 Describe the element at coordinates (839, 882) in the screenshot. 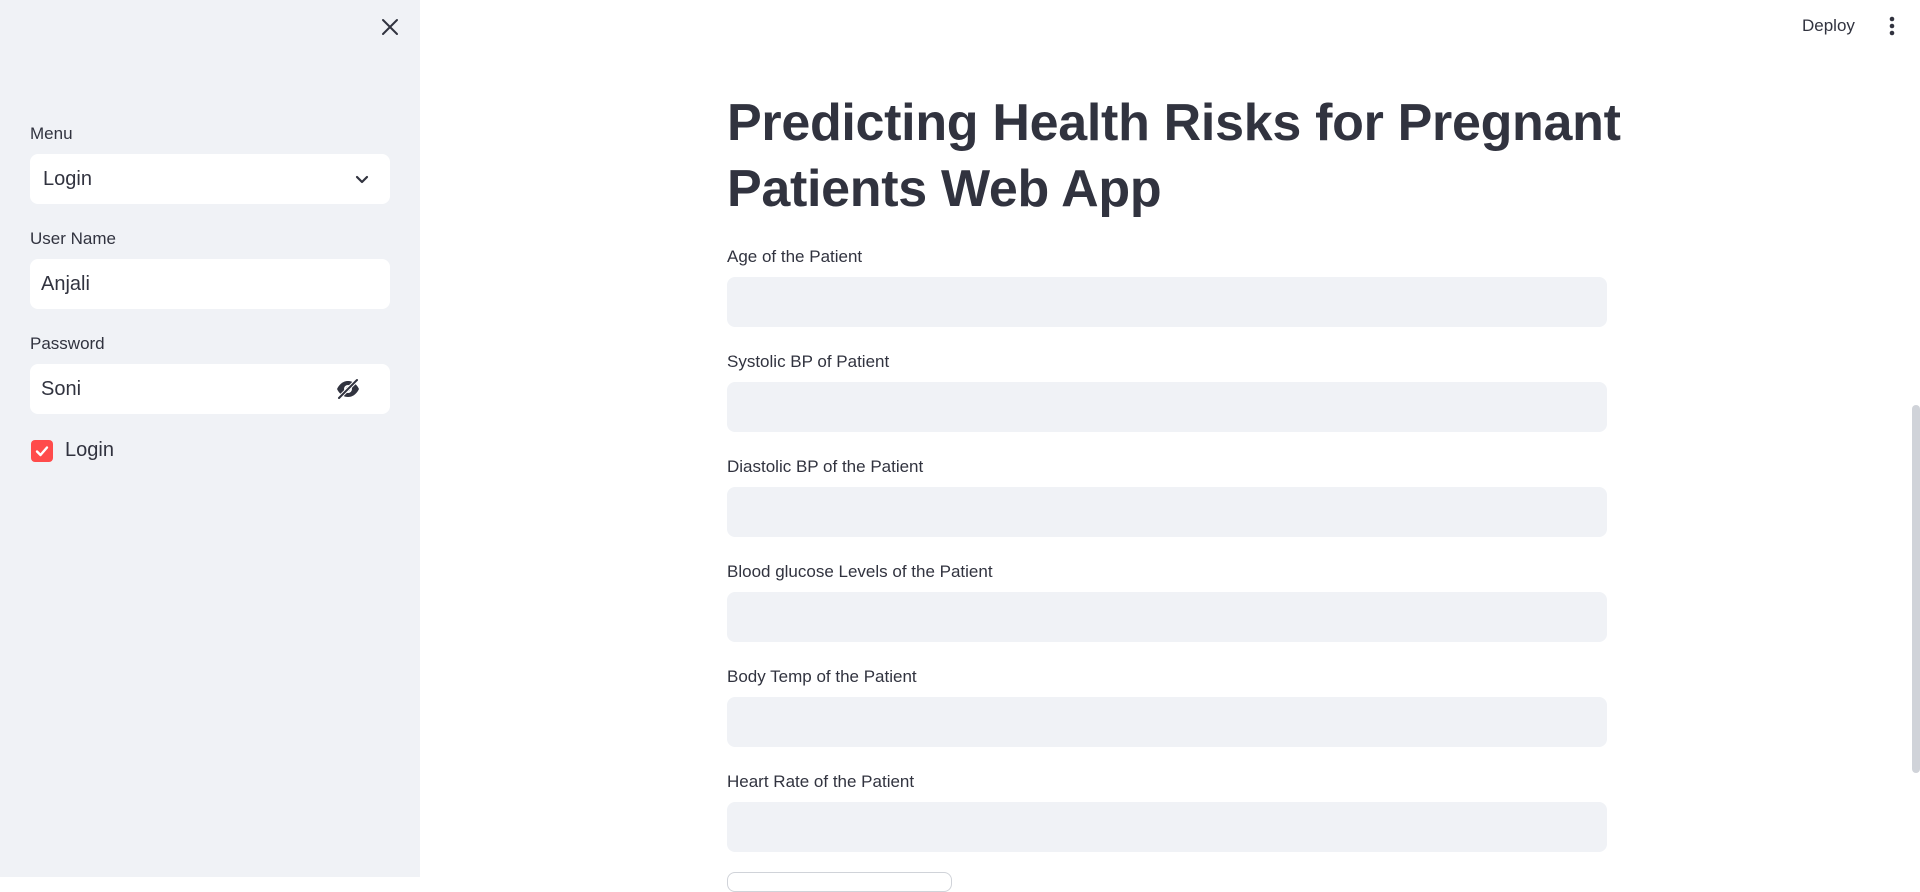

I see `submit-button` at that location.